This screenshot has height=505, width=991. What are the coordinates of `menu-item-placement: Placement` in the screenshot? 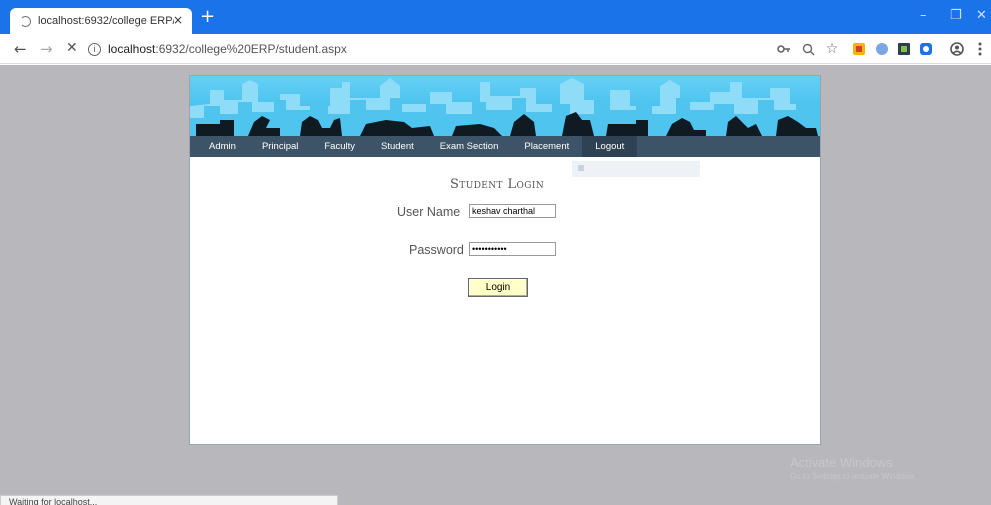 It's located at (546, 146).